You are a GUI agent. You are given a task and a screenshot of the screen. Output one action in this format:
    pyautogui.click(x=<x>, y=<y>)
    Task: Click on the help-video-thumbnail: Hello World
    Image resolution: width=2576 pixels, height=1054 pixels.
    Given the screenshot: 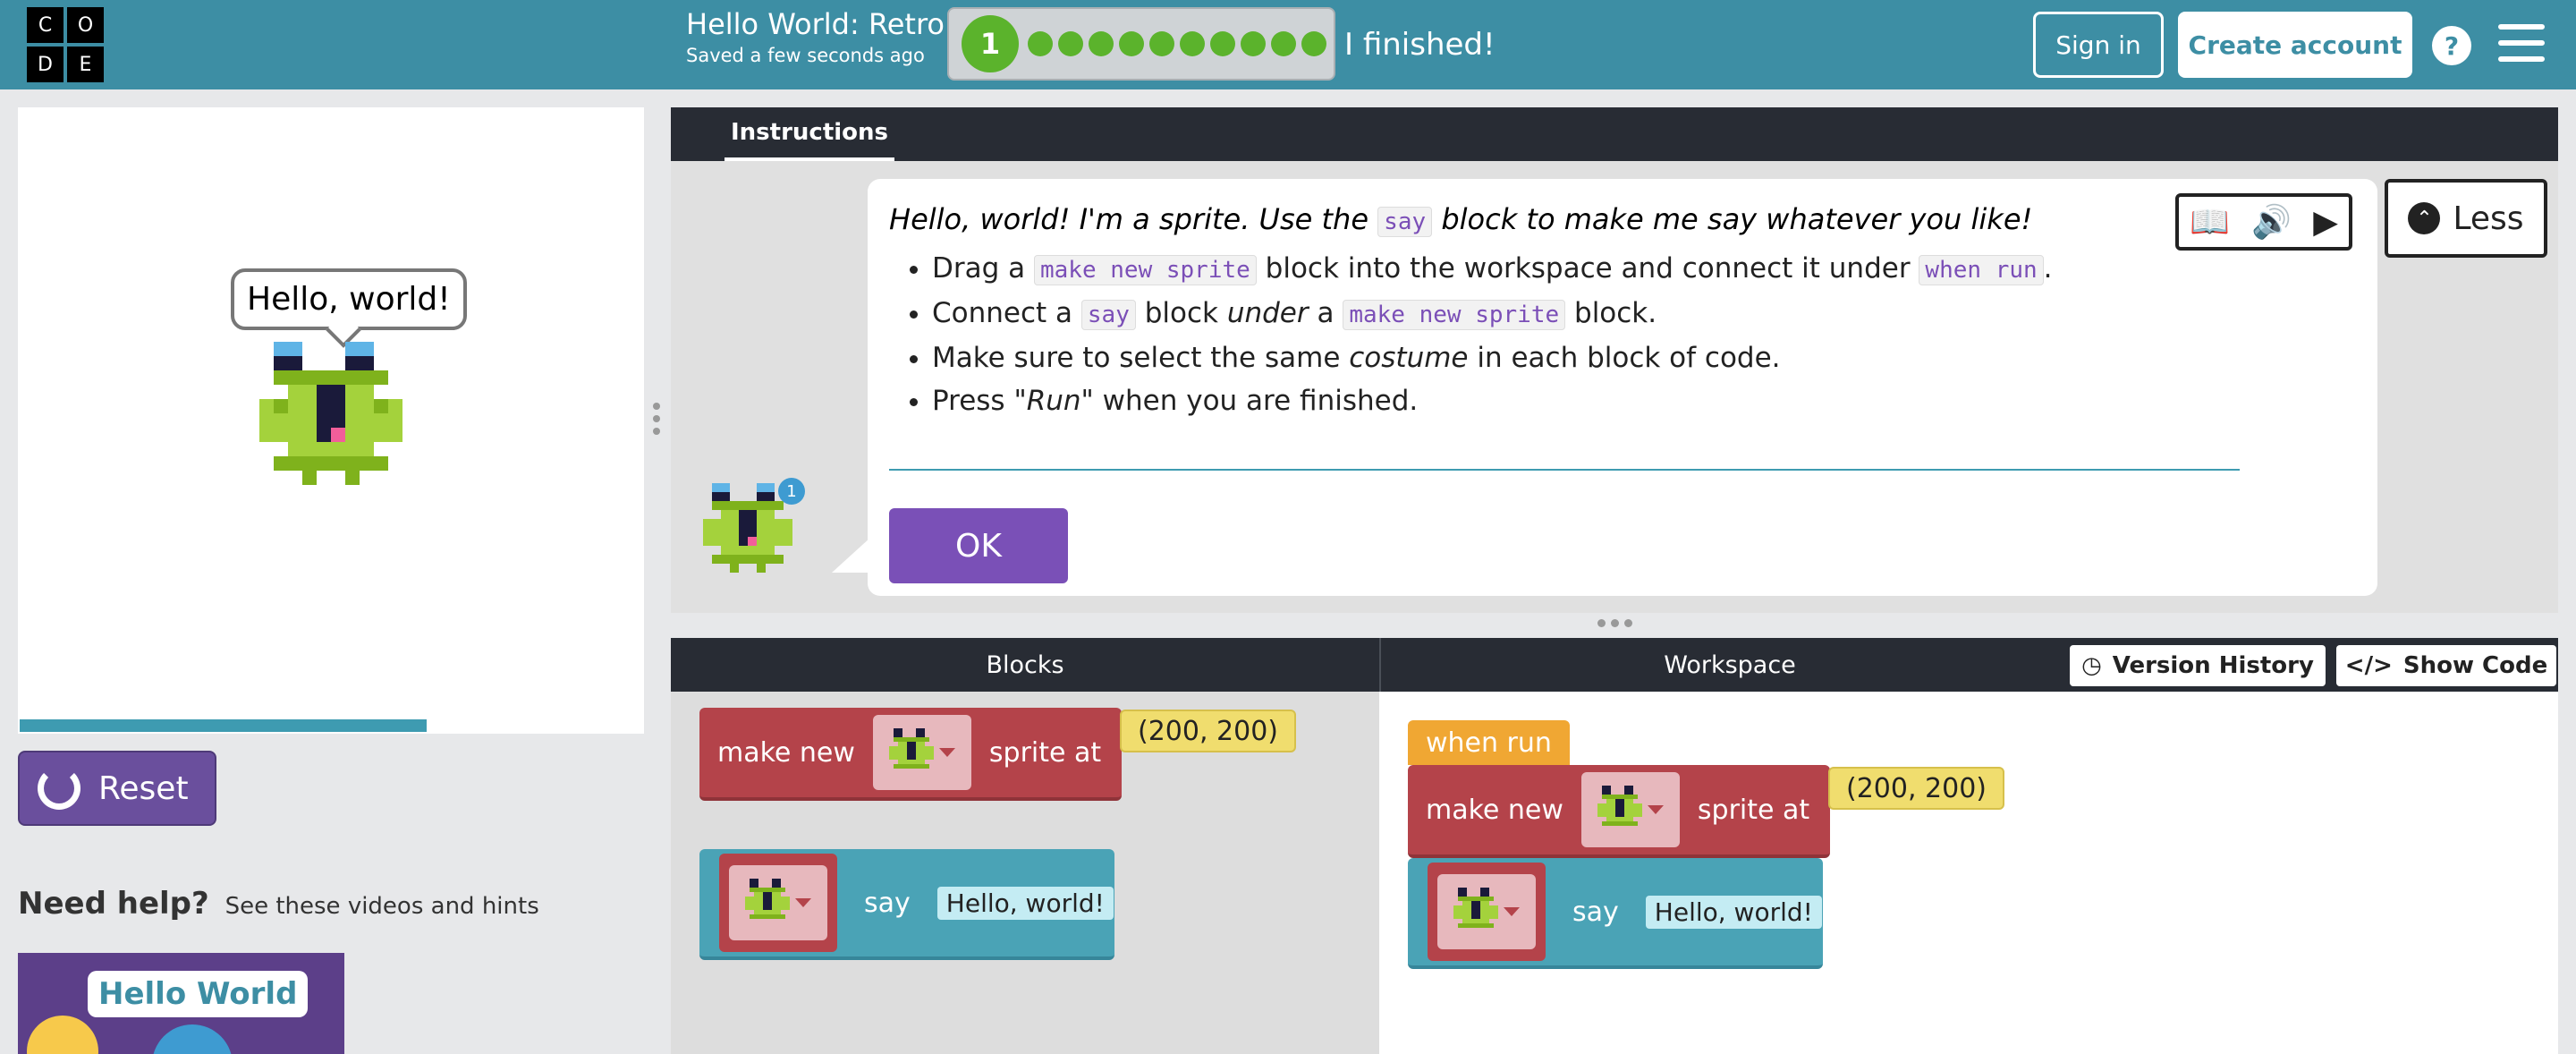 What is the action you would take?
    pyautogui.click(x=181, y=1003)
    